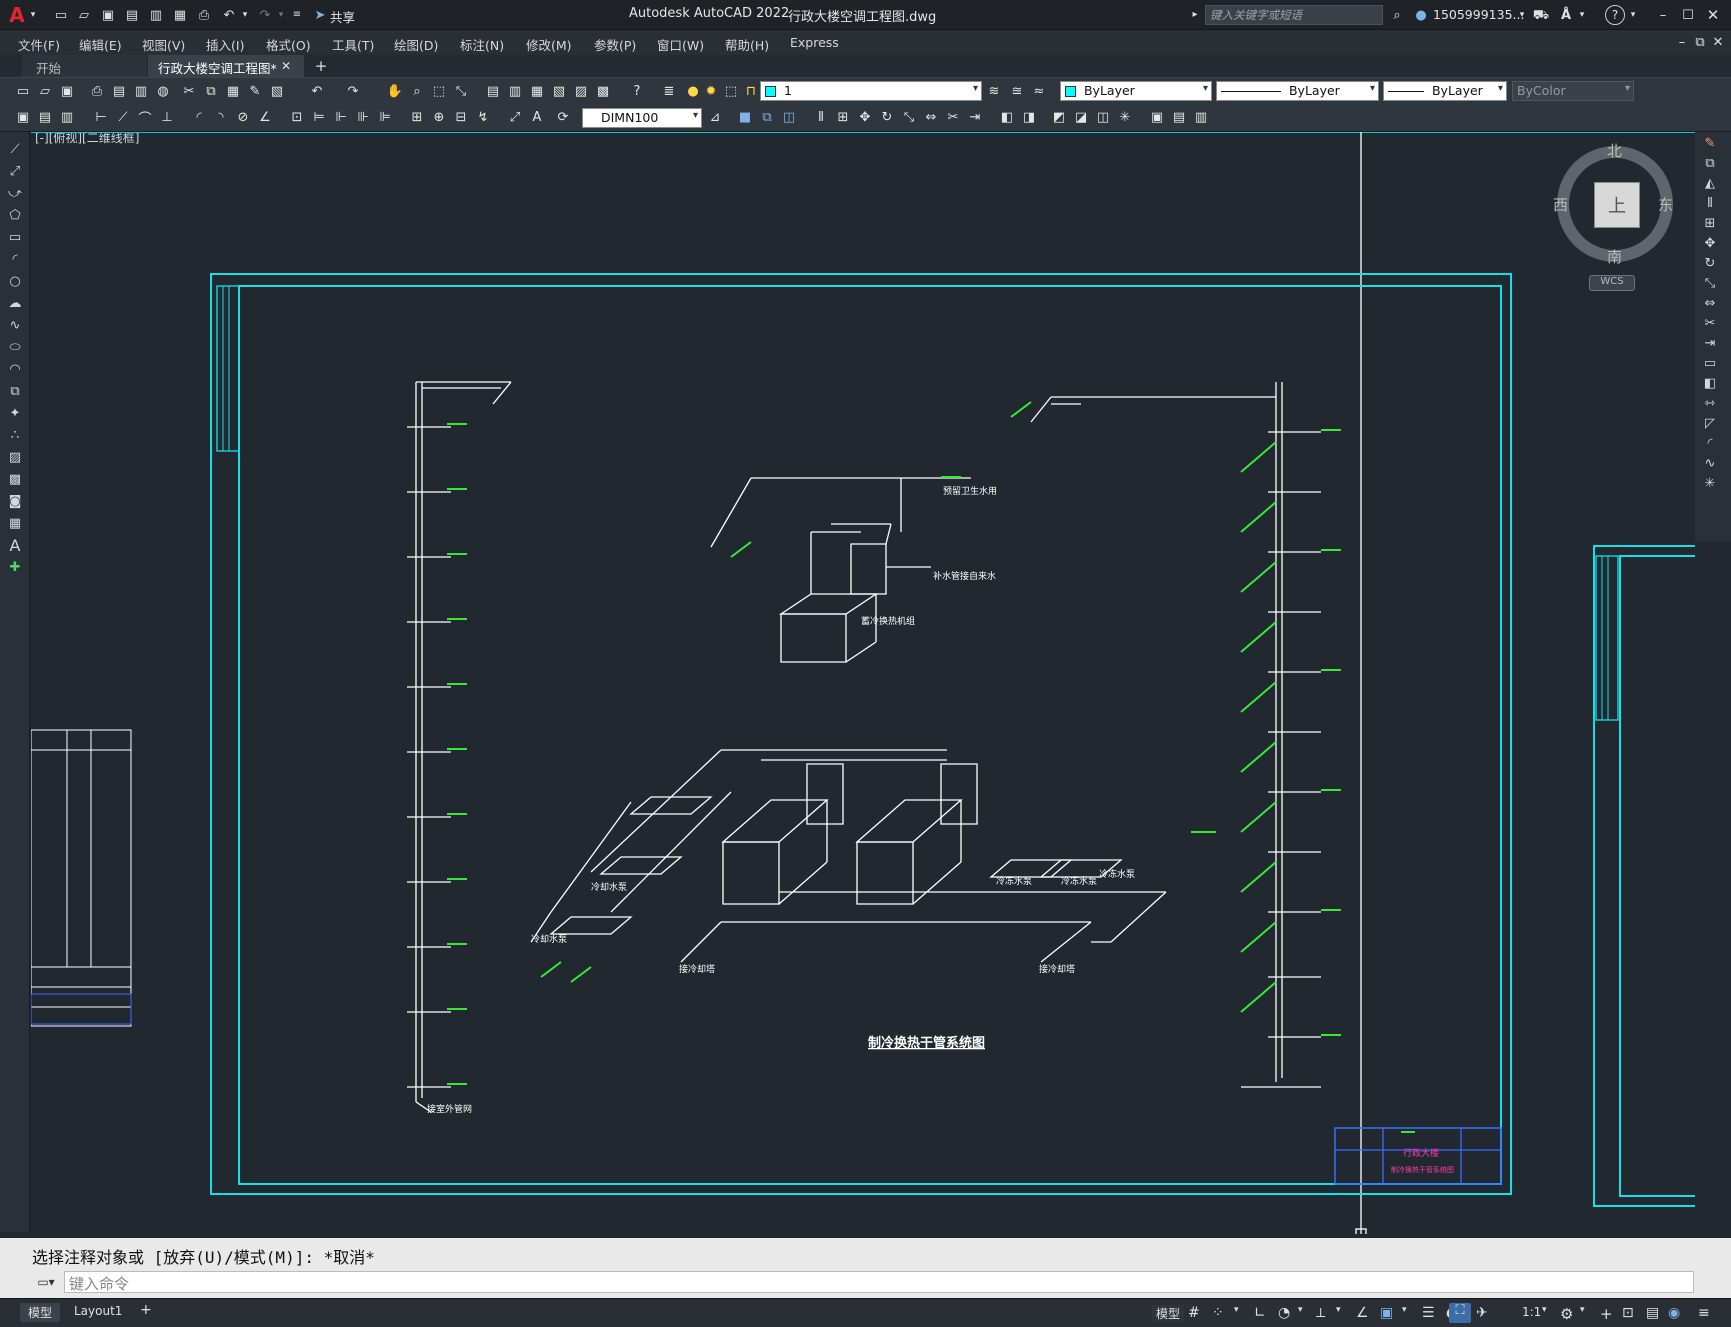 The width and height of the screenshot is (1731, 1327). Describe the element at coordinates (33, 15) in the screenshot. I see `app-menu-chevron-icon: ▾` at that location.